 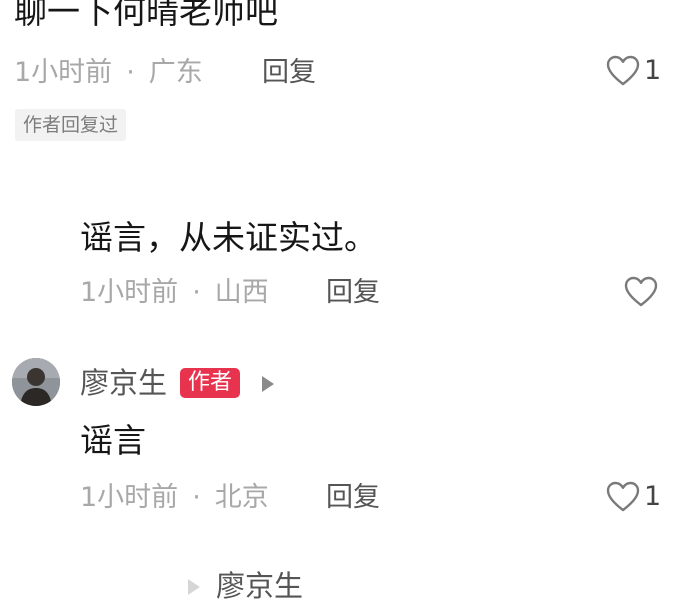 What do you see at coordinates (210, 383) in the screenshot?
I see `author-badge: 作者` at bounding box center [210, 383].